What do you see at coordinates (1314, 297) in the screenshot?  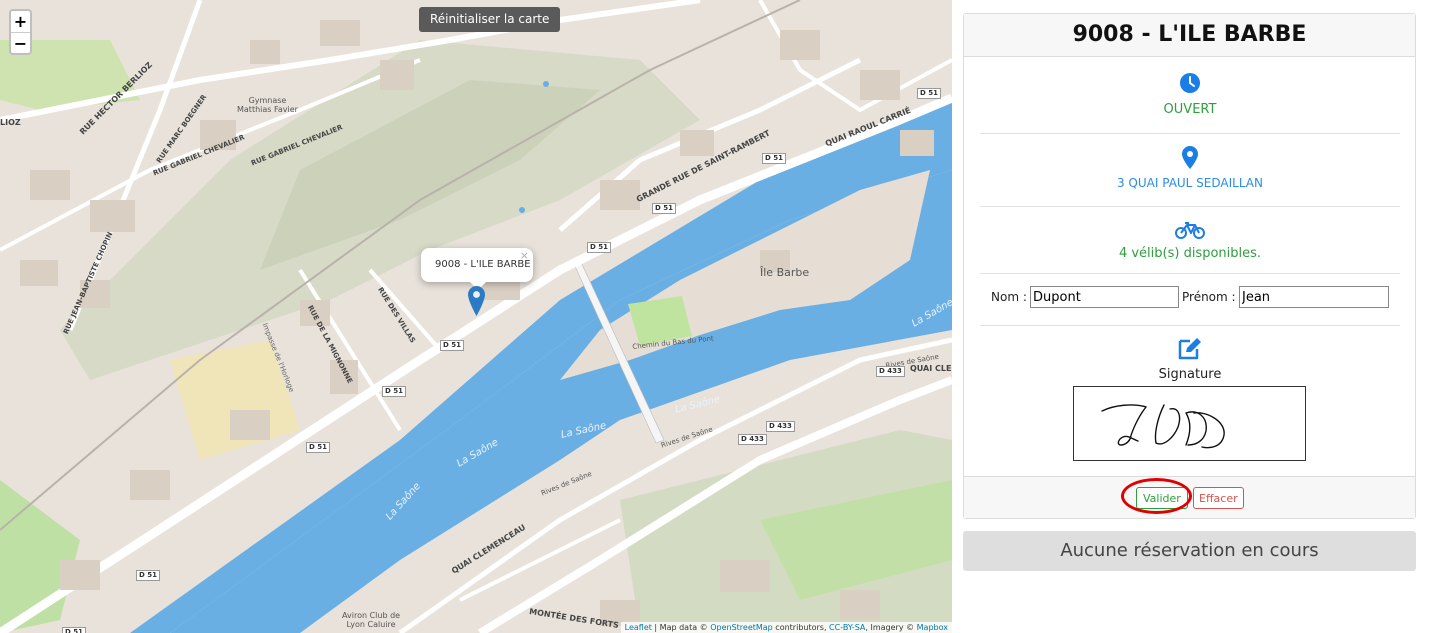 I see `prenom-input` at bounding box center [1314, 297].